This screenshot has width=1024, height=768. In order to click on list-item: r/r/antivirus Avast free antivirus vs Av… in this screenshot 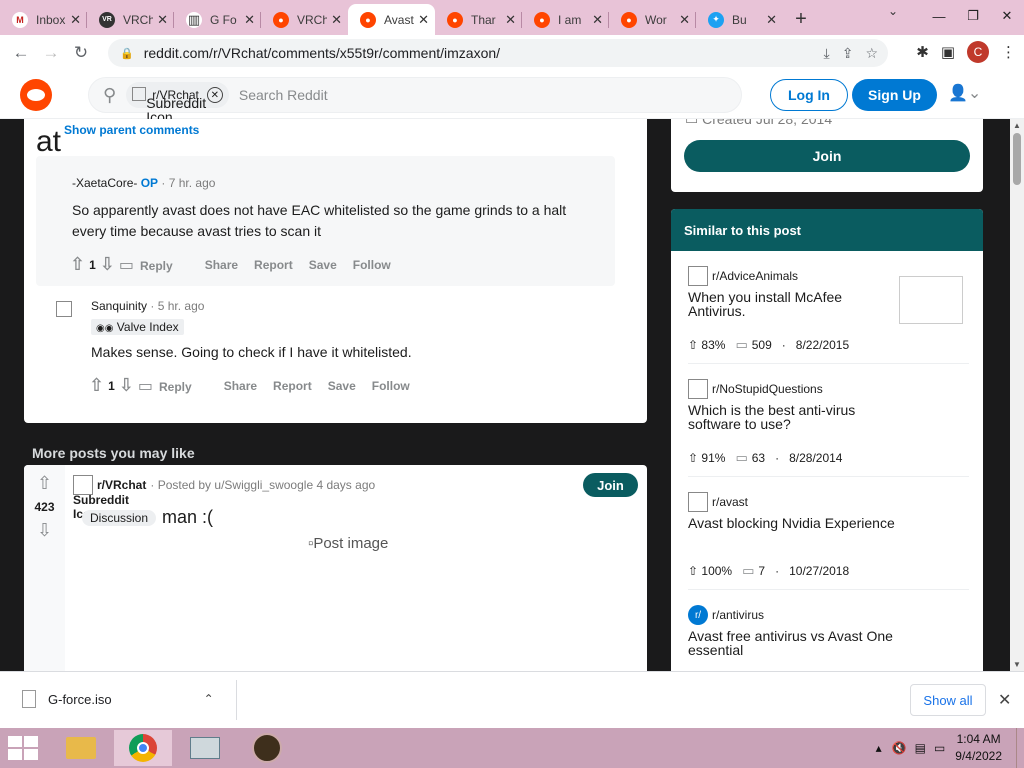, I will do `click(828, 630)`.